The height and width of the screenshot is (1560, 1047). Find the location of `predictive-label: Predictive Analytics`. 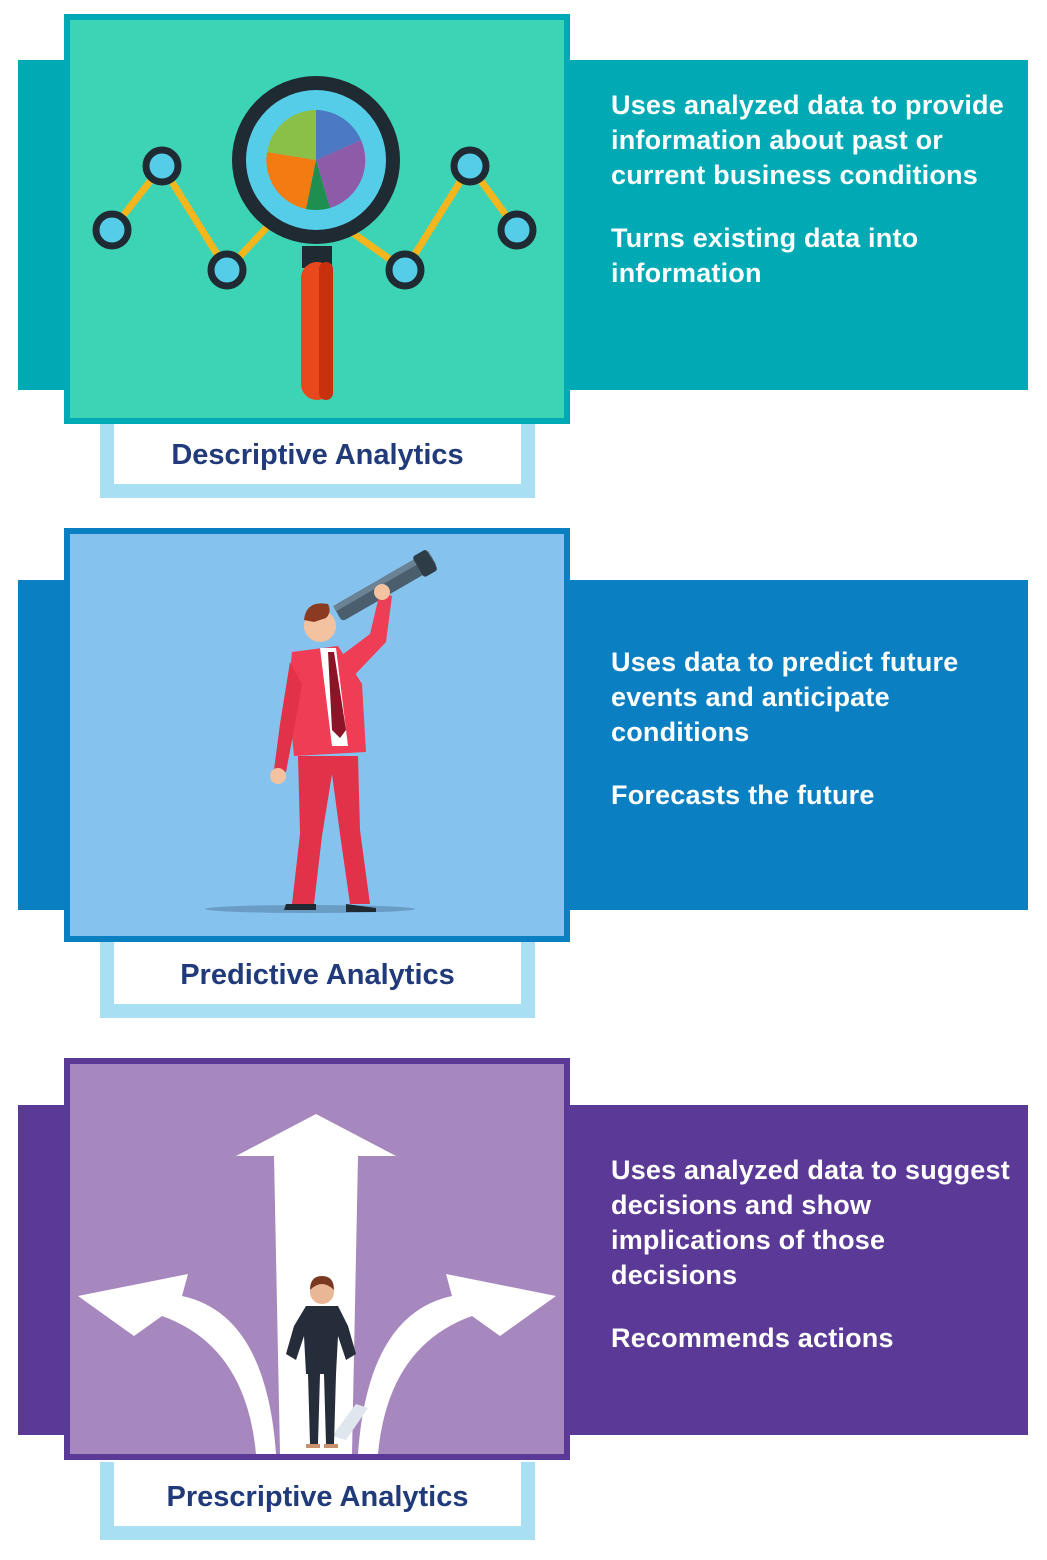

predictive-label: Predictive Analytics is located at coordinates (317, 975).